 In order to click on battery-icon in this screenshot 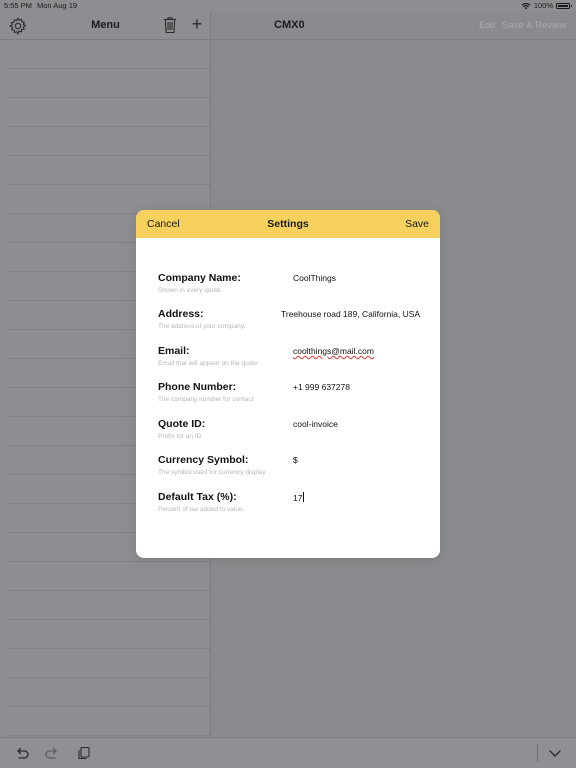, I will do `click(564, 5)`.